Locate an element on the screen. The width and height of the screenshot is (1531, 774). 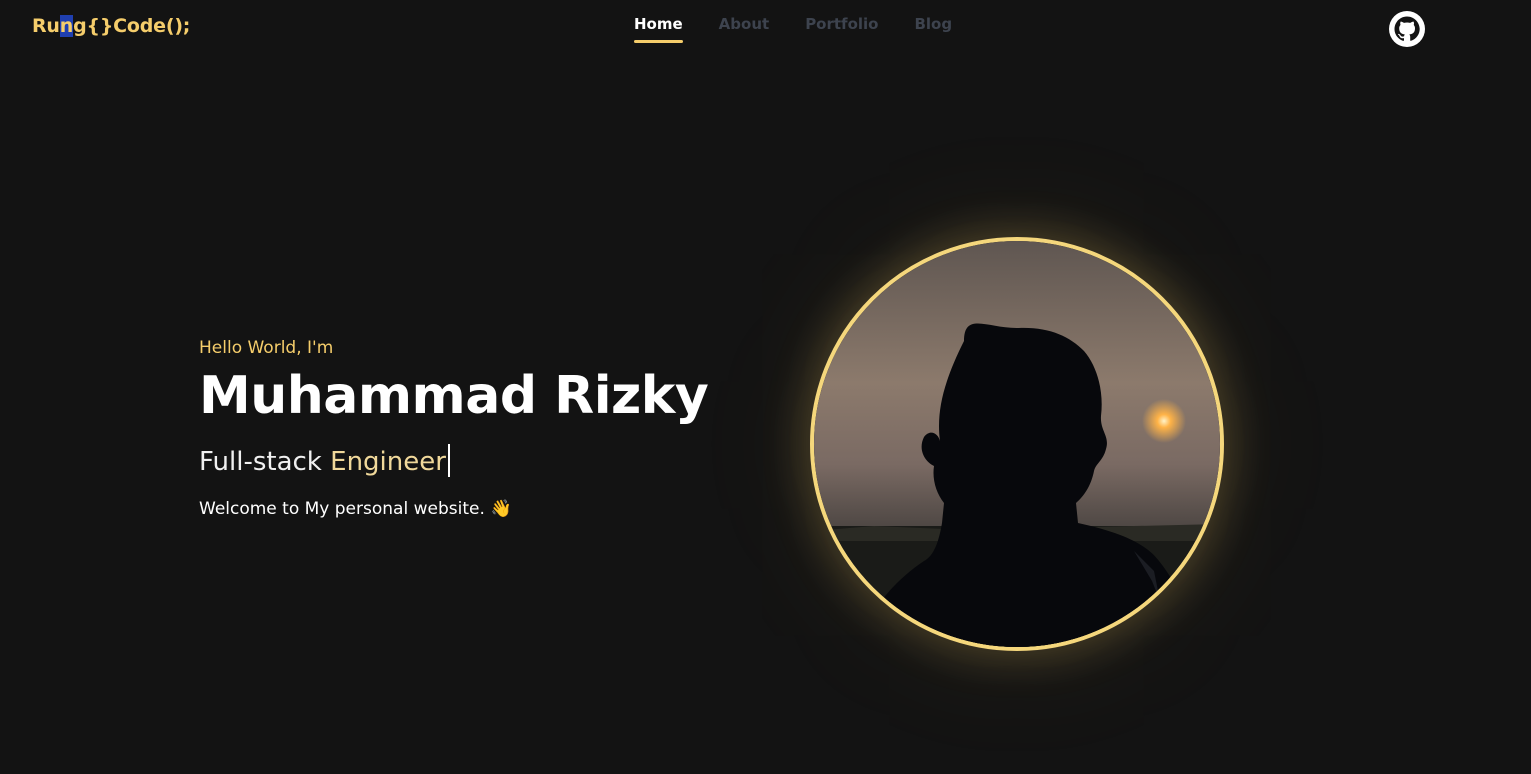
hero-greeting: Hello World, I'm is located at coordinates (266, 348).